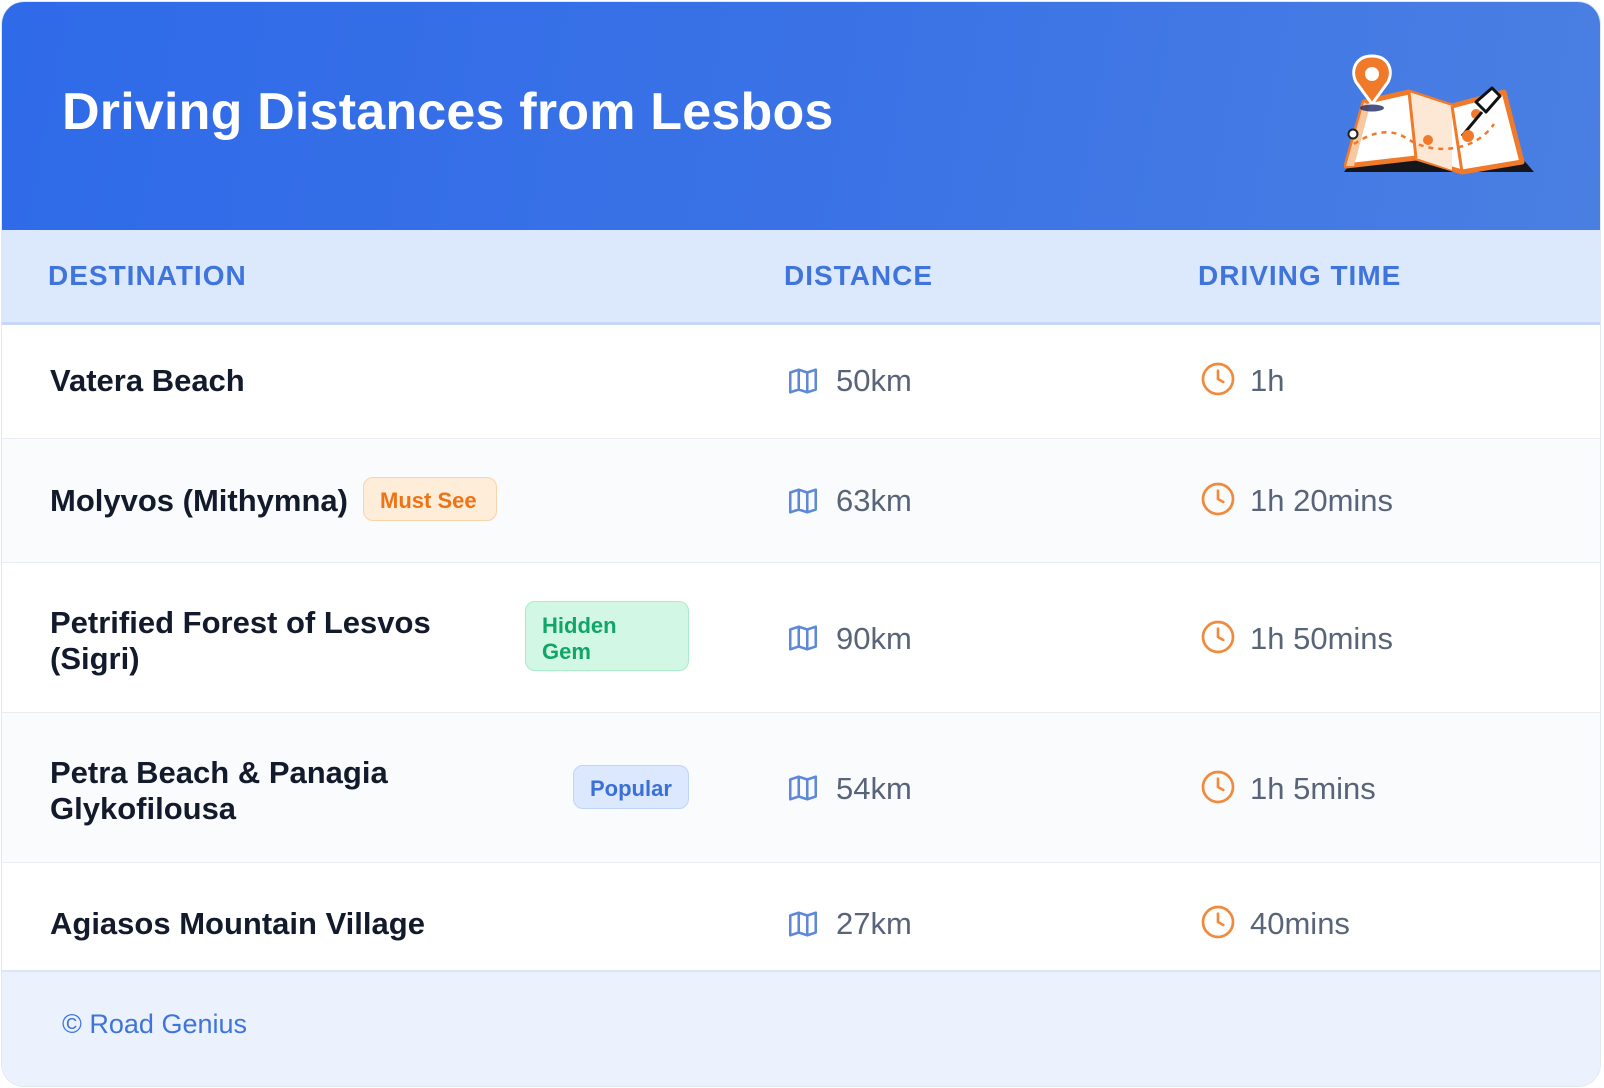 The width and height of the screenshot is (1604, 1088). I want to click on destination-name: Vatera Beach, so click(147, 380).